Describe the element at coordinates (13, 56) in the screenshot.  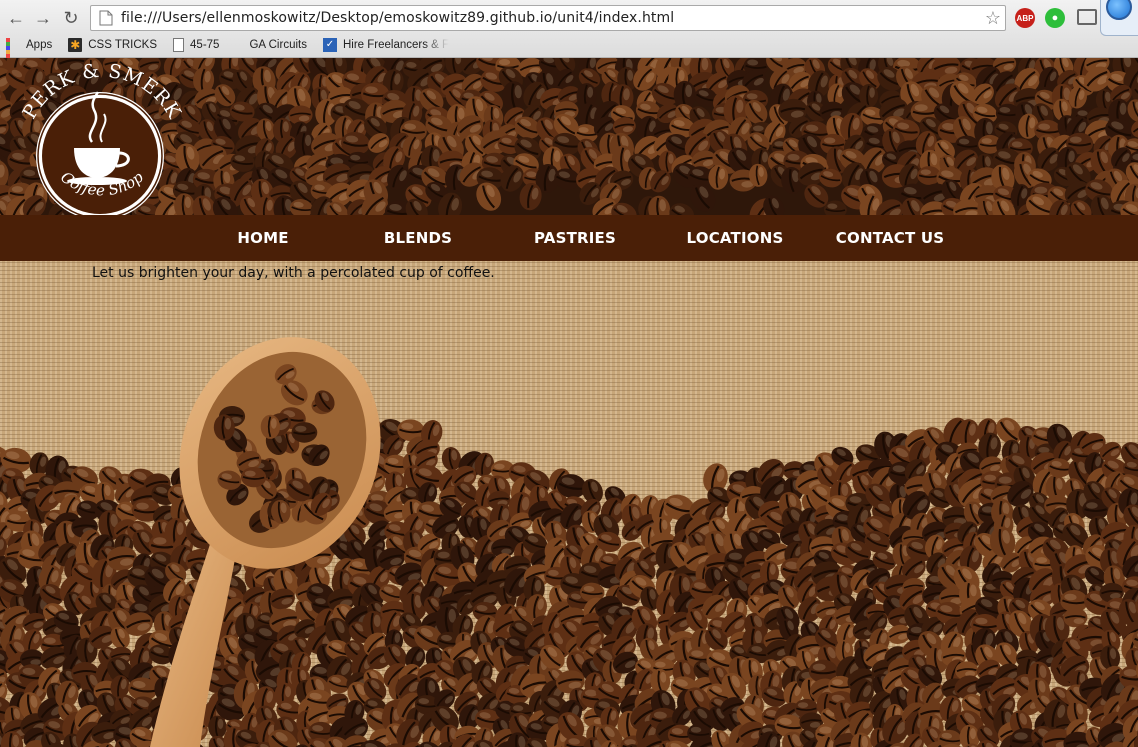
I see `apps-grid-icon` at that location.